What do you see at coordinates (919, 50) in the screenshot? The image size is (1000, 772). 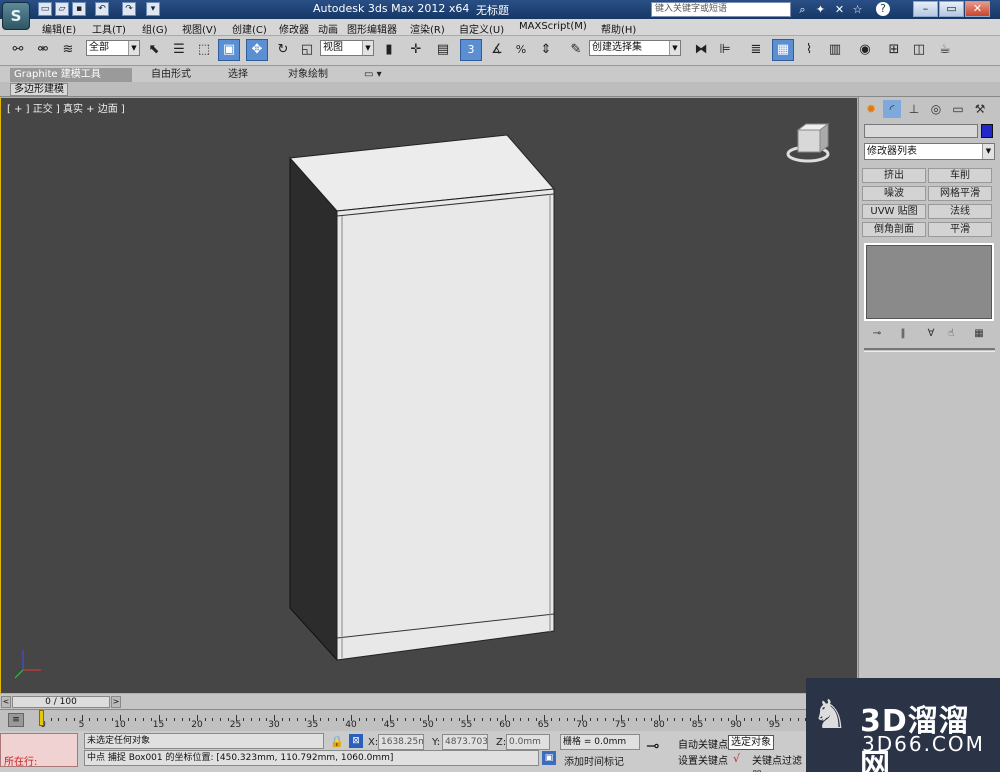 I see `rendered-frame-window-icon: ◫` at bounding box center [919, 50].